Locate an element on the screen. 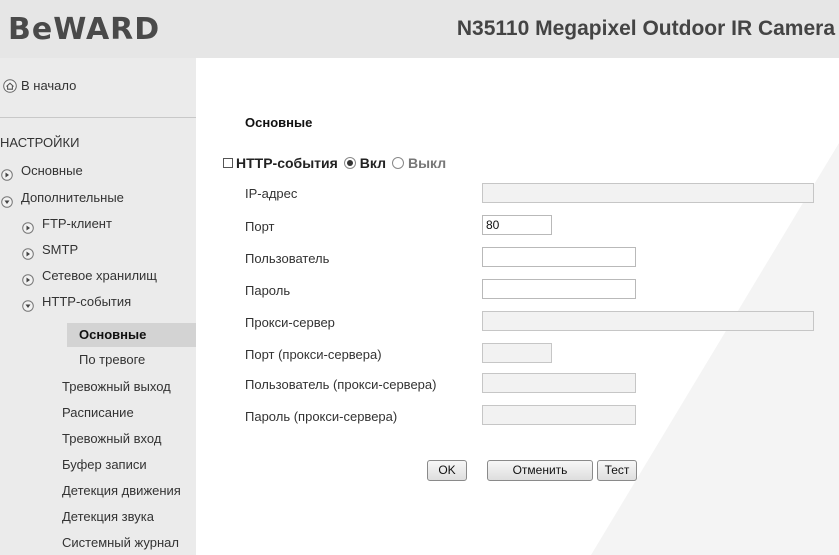 This screenshot has height=555, width=839. proxy-user-label: Пользователь (прокси-сервера) is located at coordinates (341, 384).